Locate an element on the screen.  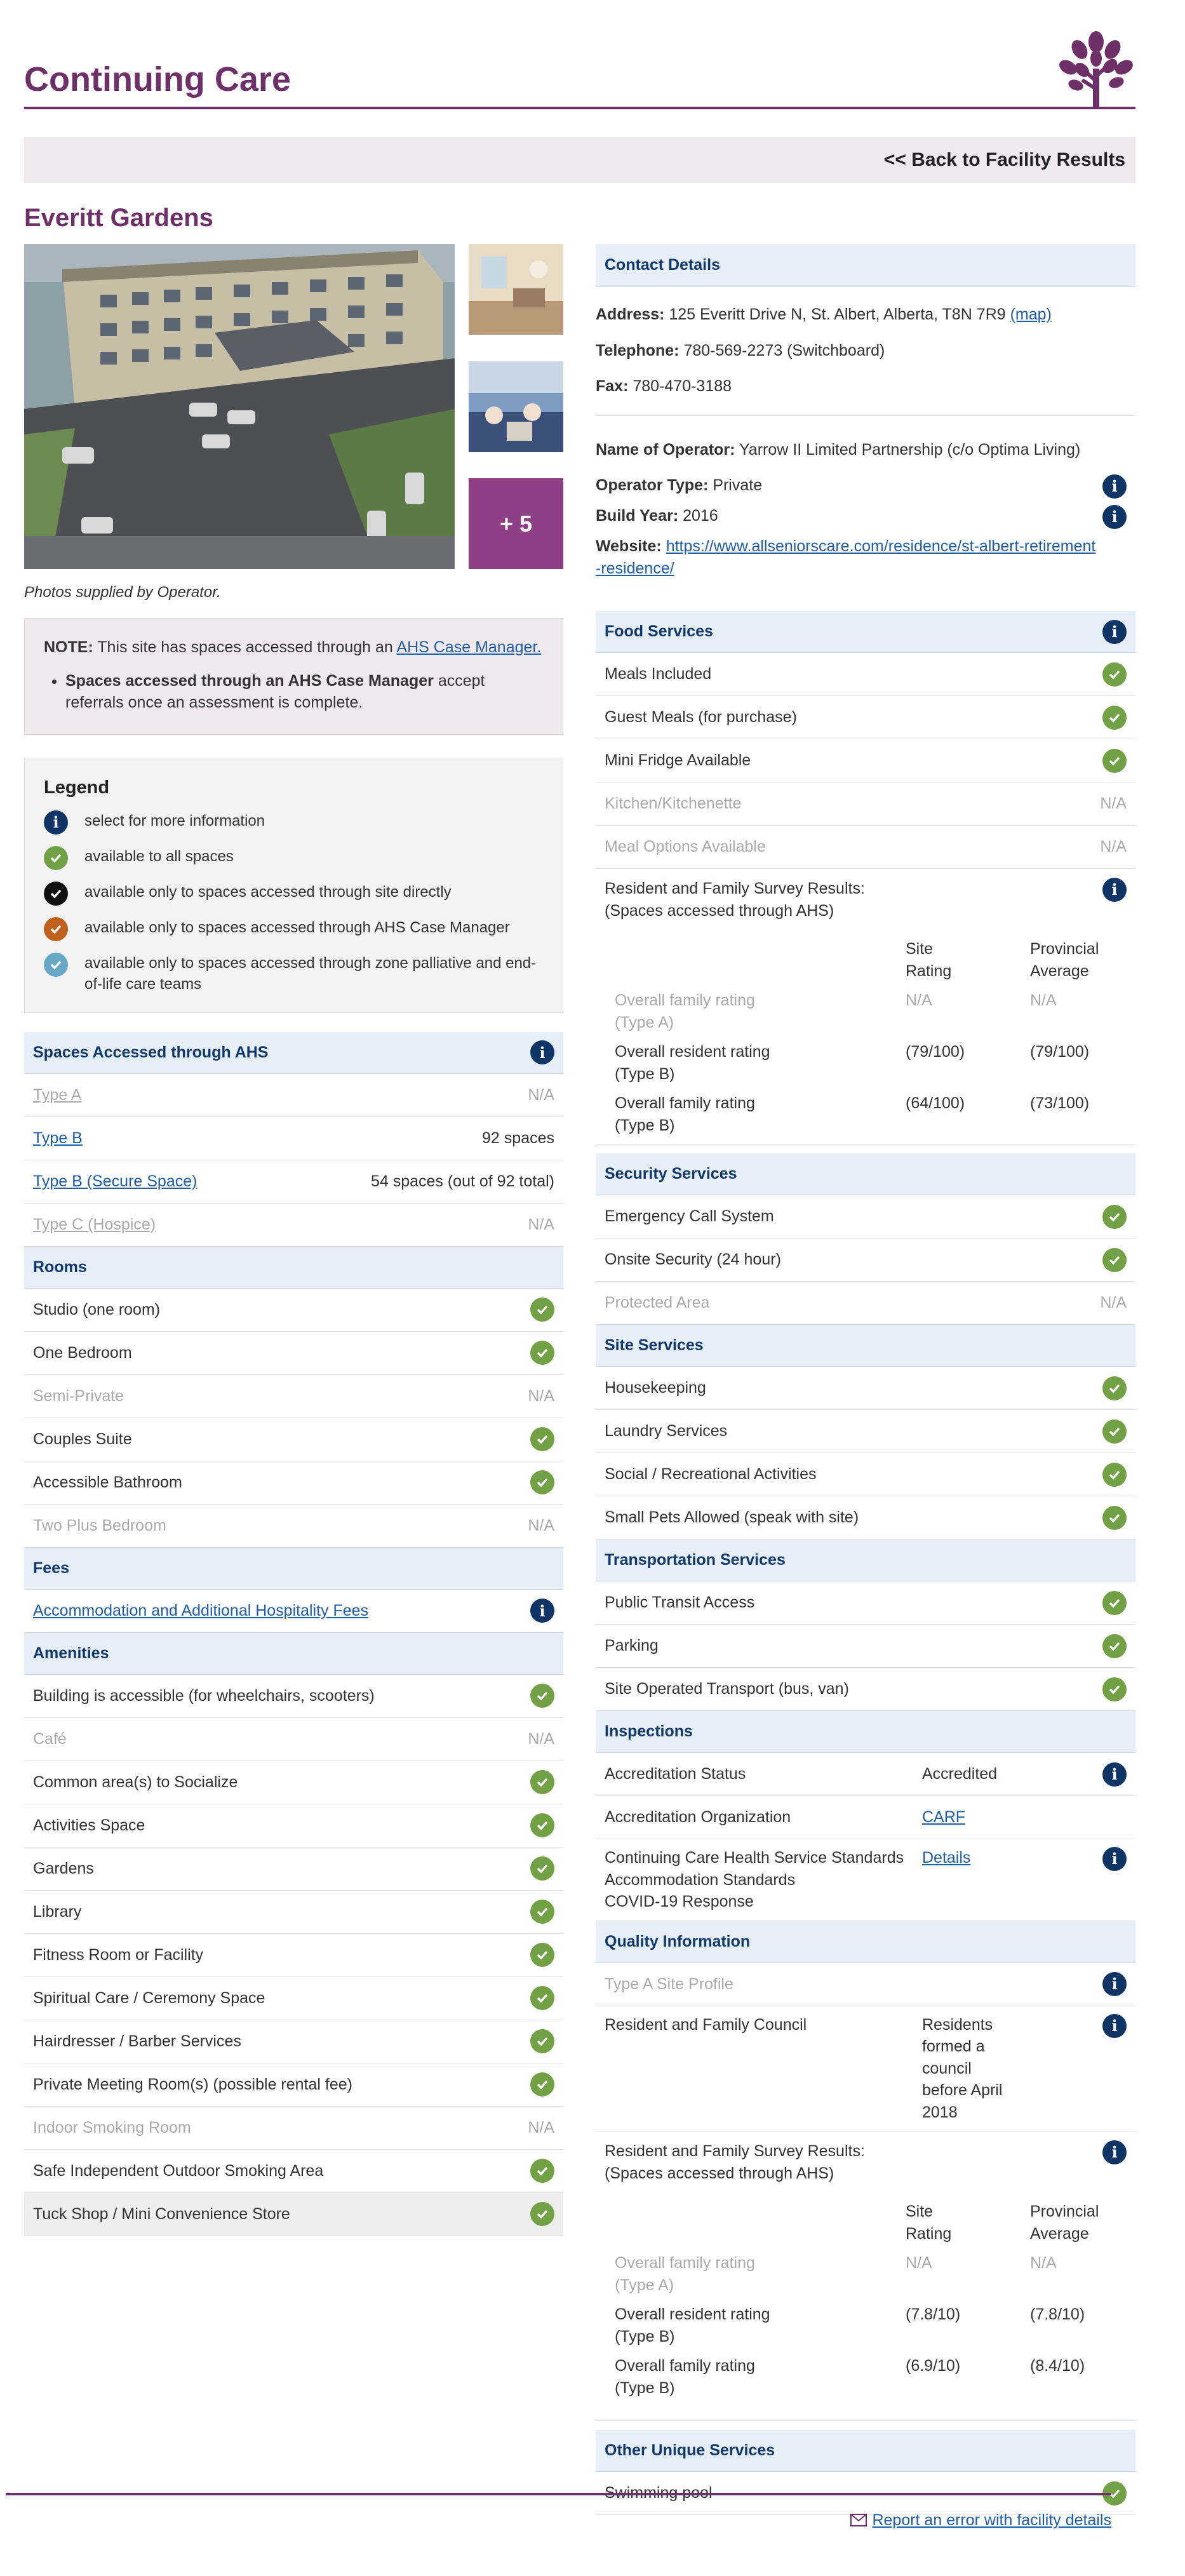
table-row: Two Plus Bedroom N/A is located at coordinates (293, 1526).